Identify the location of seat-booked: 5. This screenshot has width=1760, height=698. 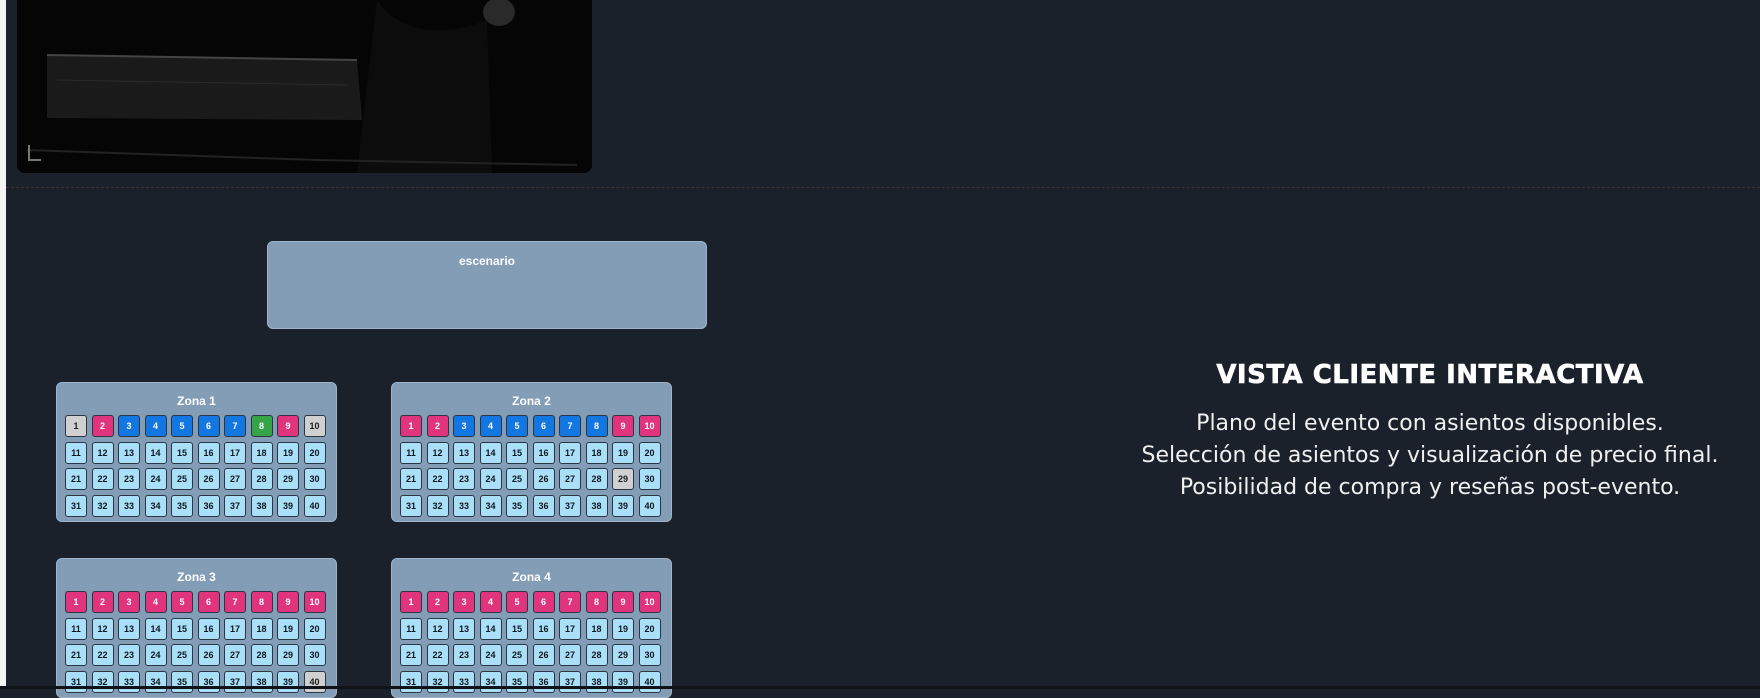
(517, 602).